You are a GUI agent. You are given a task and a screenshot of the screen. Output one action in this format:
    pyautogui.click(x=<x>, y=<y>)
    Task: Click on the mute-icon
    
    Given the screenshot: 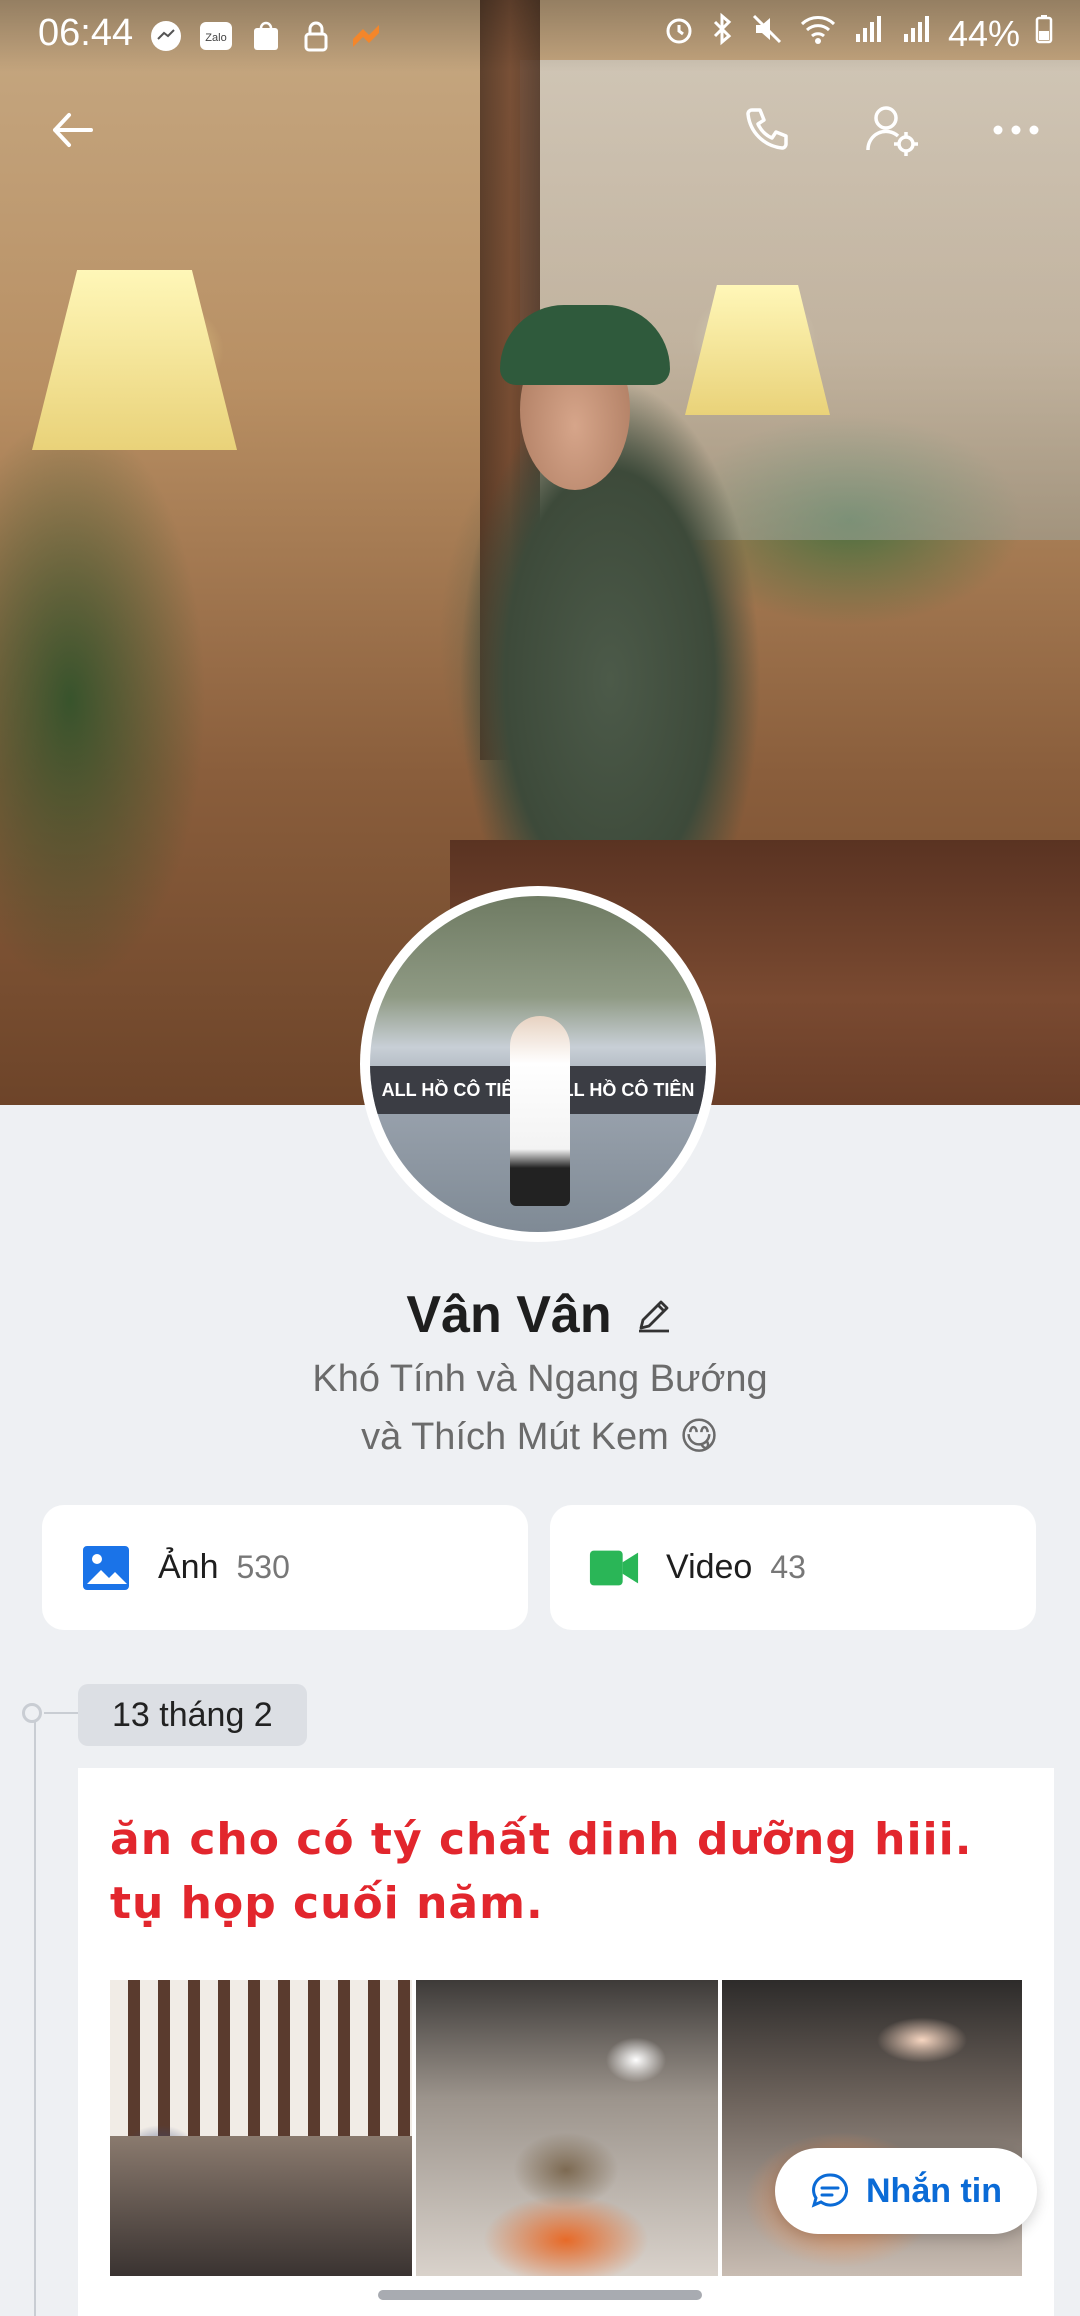 What is the action you would take?
    pyautogui.click(x=767, y=33)
    